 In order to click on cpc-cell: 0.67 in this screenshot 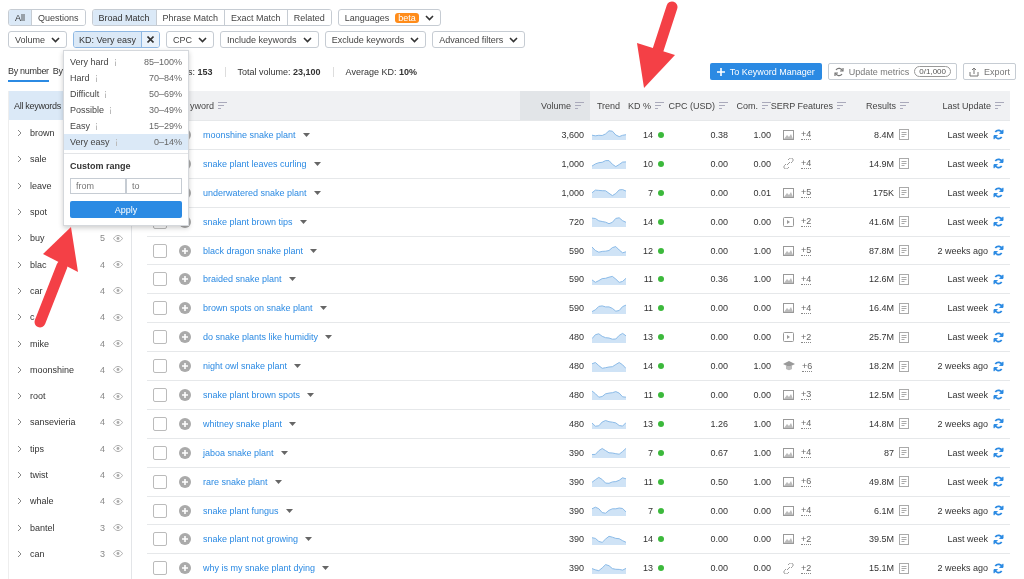, I will do `click(719, 452)`.